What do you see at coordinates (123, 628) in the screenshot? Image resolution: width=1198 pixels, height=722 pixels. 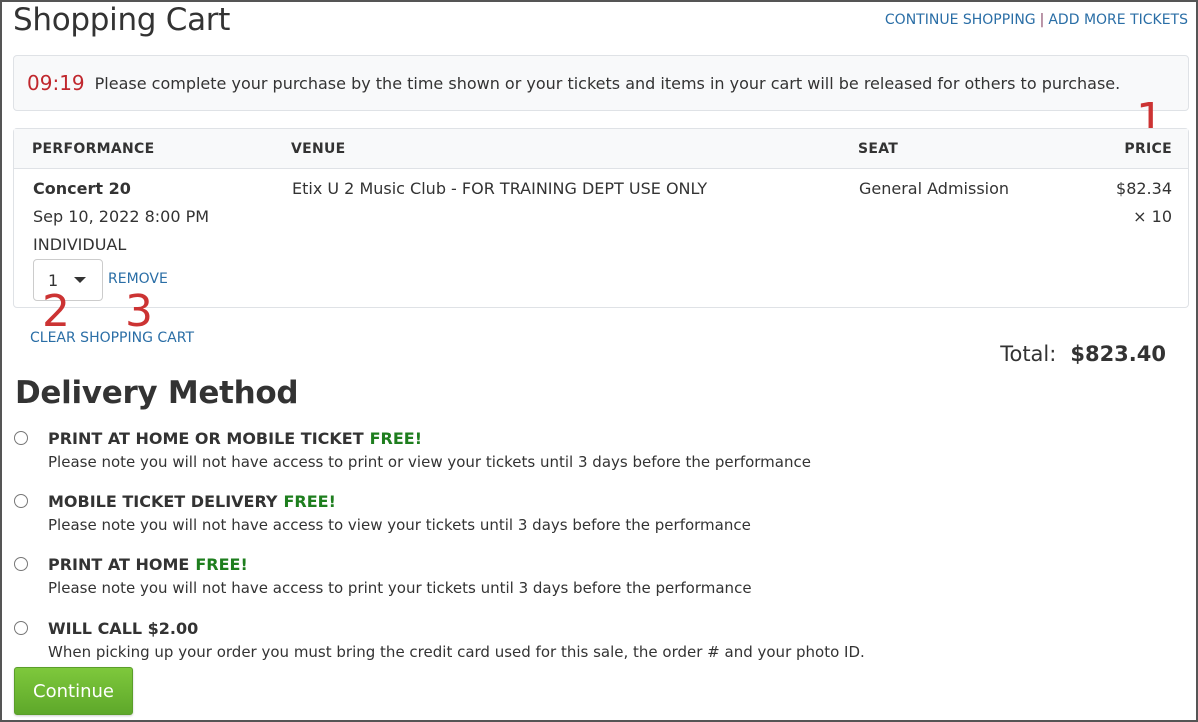 I see `option-label: WILL CALL $2.00` at bounding box center [123, 628].